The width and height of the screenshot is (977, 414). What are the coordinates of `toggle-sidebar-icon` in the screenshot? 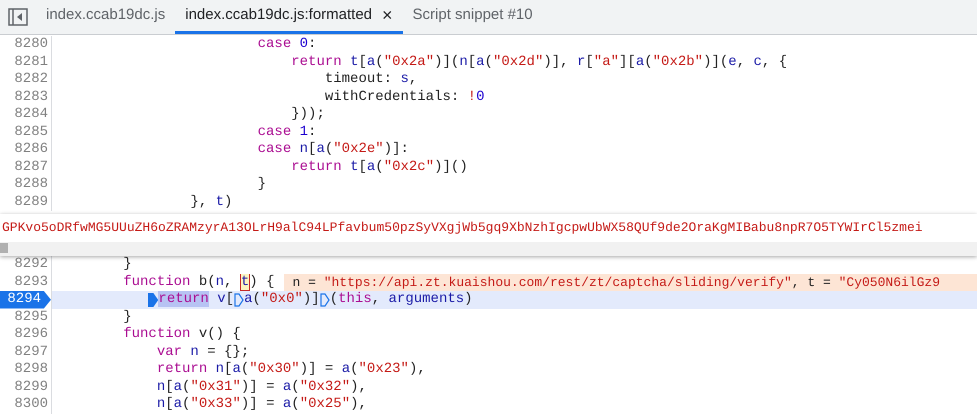 It's located at (18, 17).